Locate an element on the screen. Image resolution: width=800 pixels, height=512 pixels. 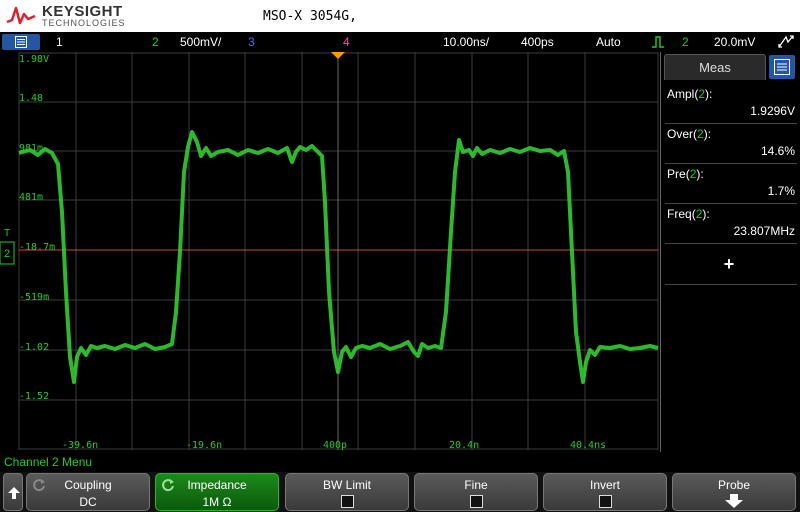
menu-back-button is located at coordinates (13, 492).